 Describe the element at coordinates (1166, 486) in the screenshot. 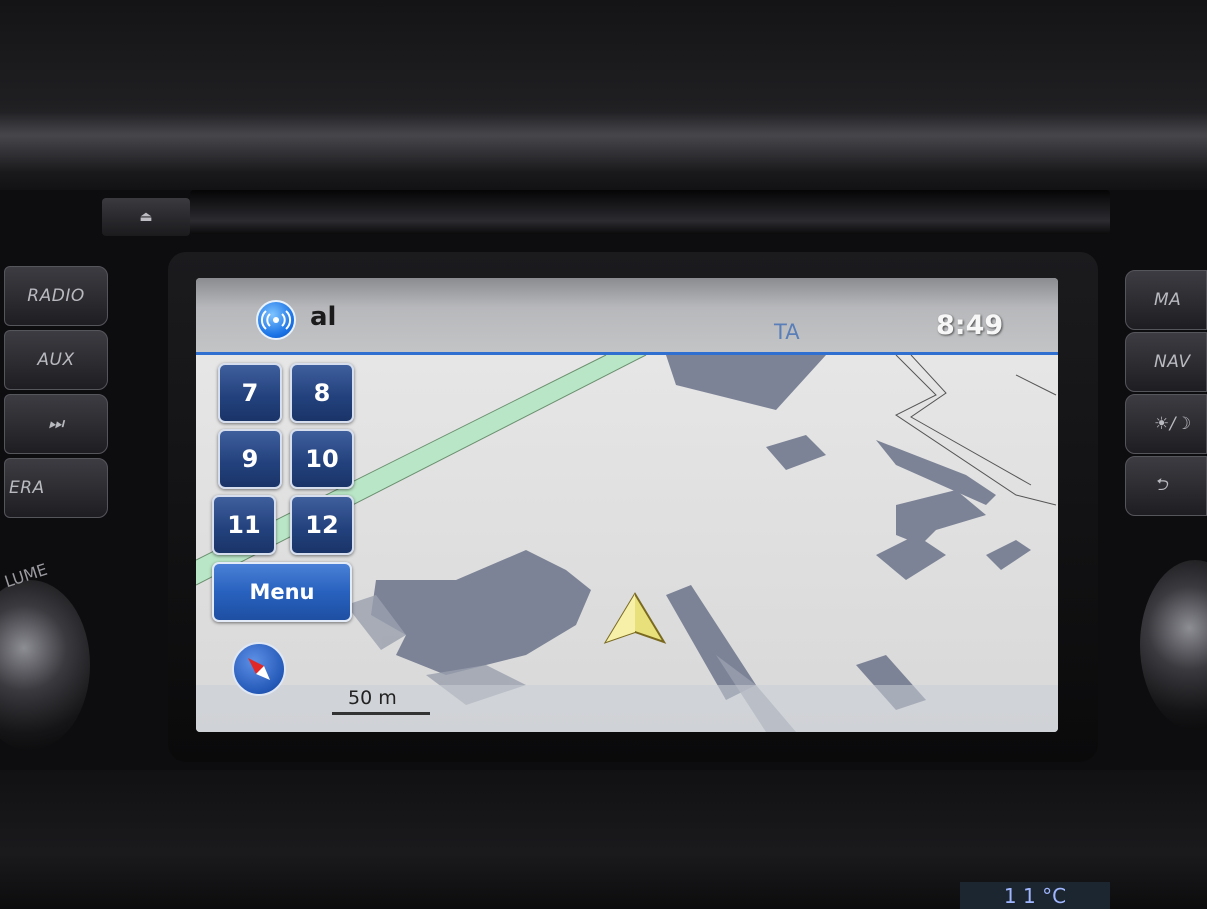

I see `back-hw-button: ⮌` at that location.